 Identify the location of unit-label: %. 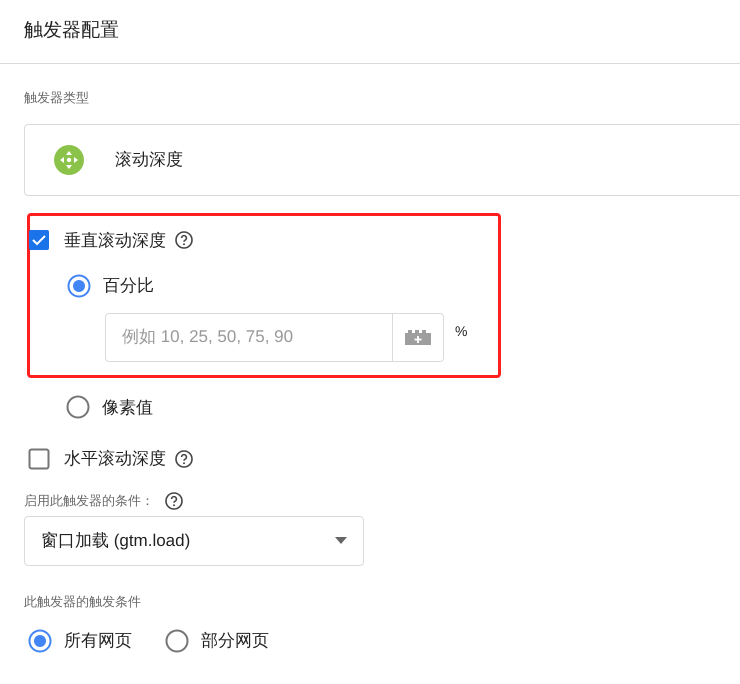
(461, 331).